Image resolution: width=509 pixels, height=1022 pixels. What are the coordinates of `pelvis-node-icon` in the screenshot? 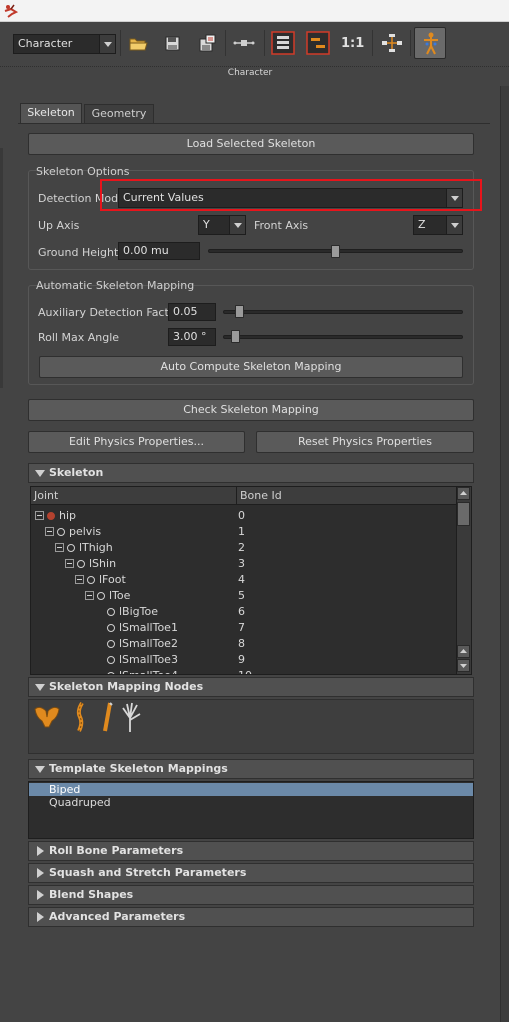 It's located at (47, 717).